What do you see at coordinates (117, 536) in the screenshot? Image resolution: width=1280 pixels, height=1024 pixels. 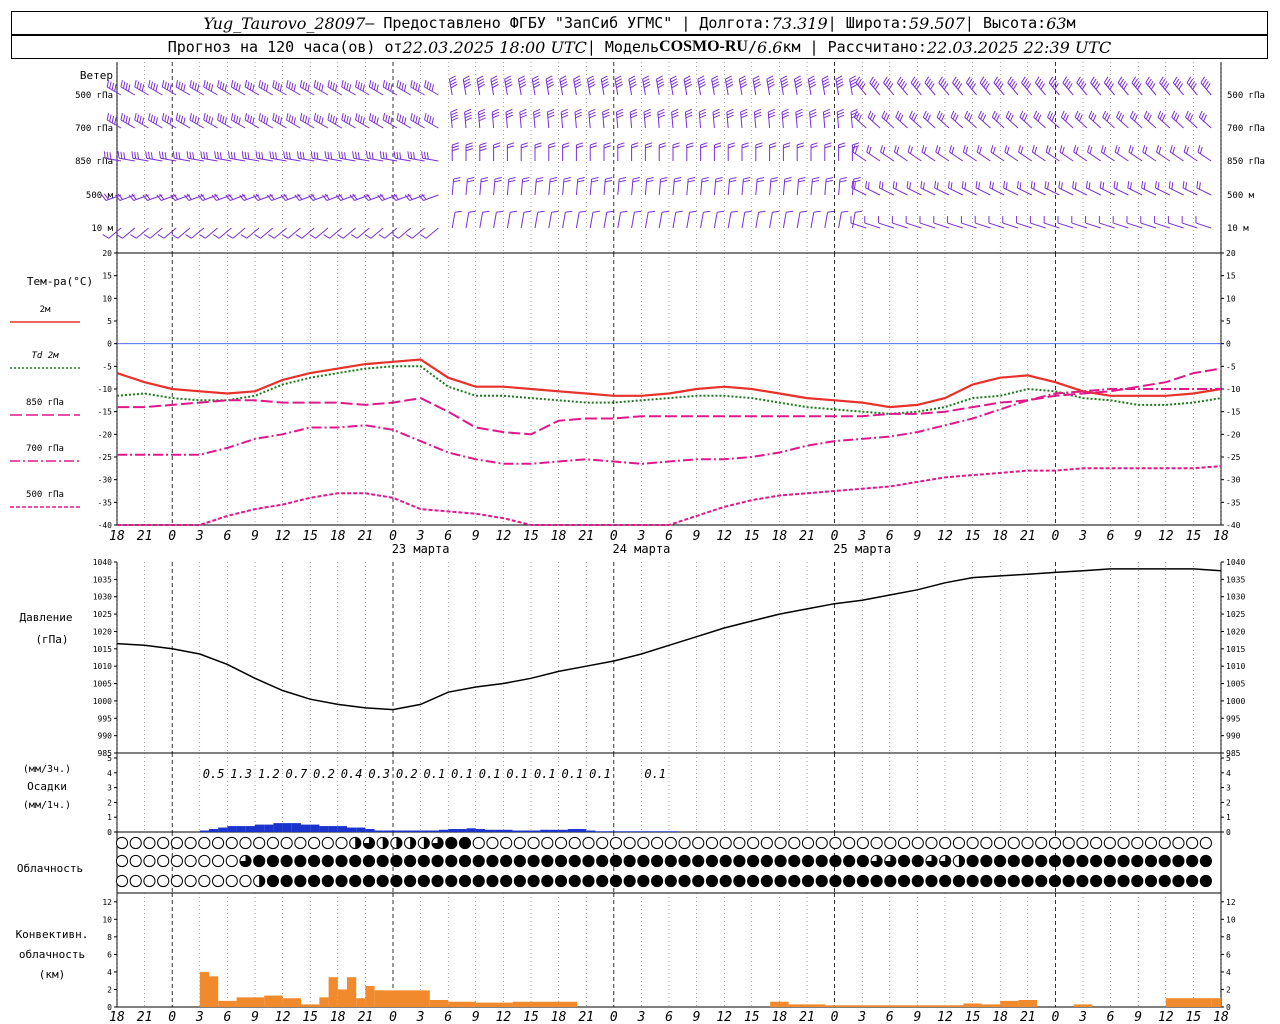 I see `hour-label: 18` at bounding box center [117, 536].